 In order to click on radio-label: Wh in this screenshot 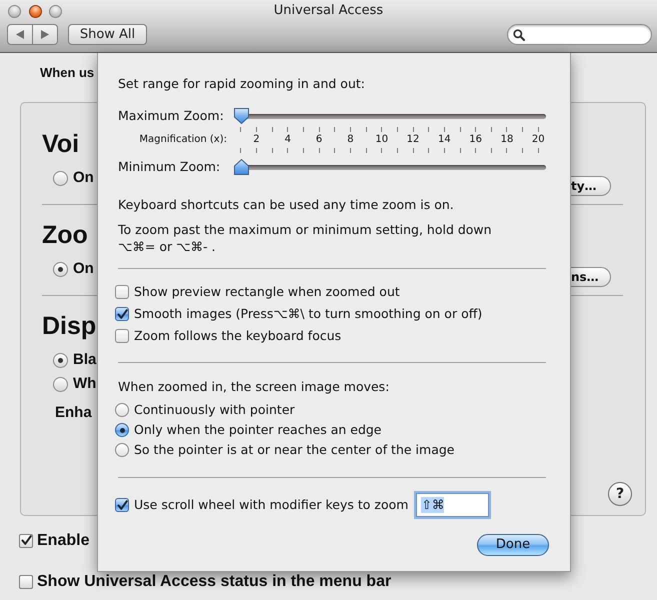, I will do `click(84, 384)`.